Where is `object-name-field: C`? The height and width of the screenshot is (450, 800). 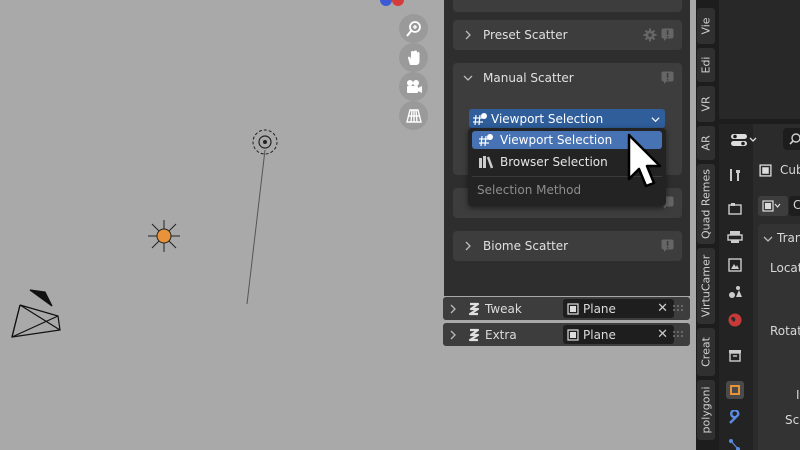
object-name-field: C is located at coordinates (794, 206).